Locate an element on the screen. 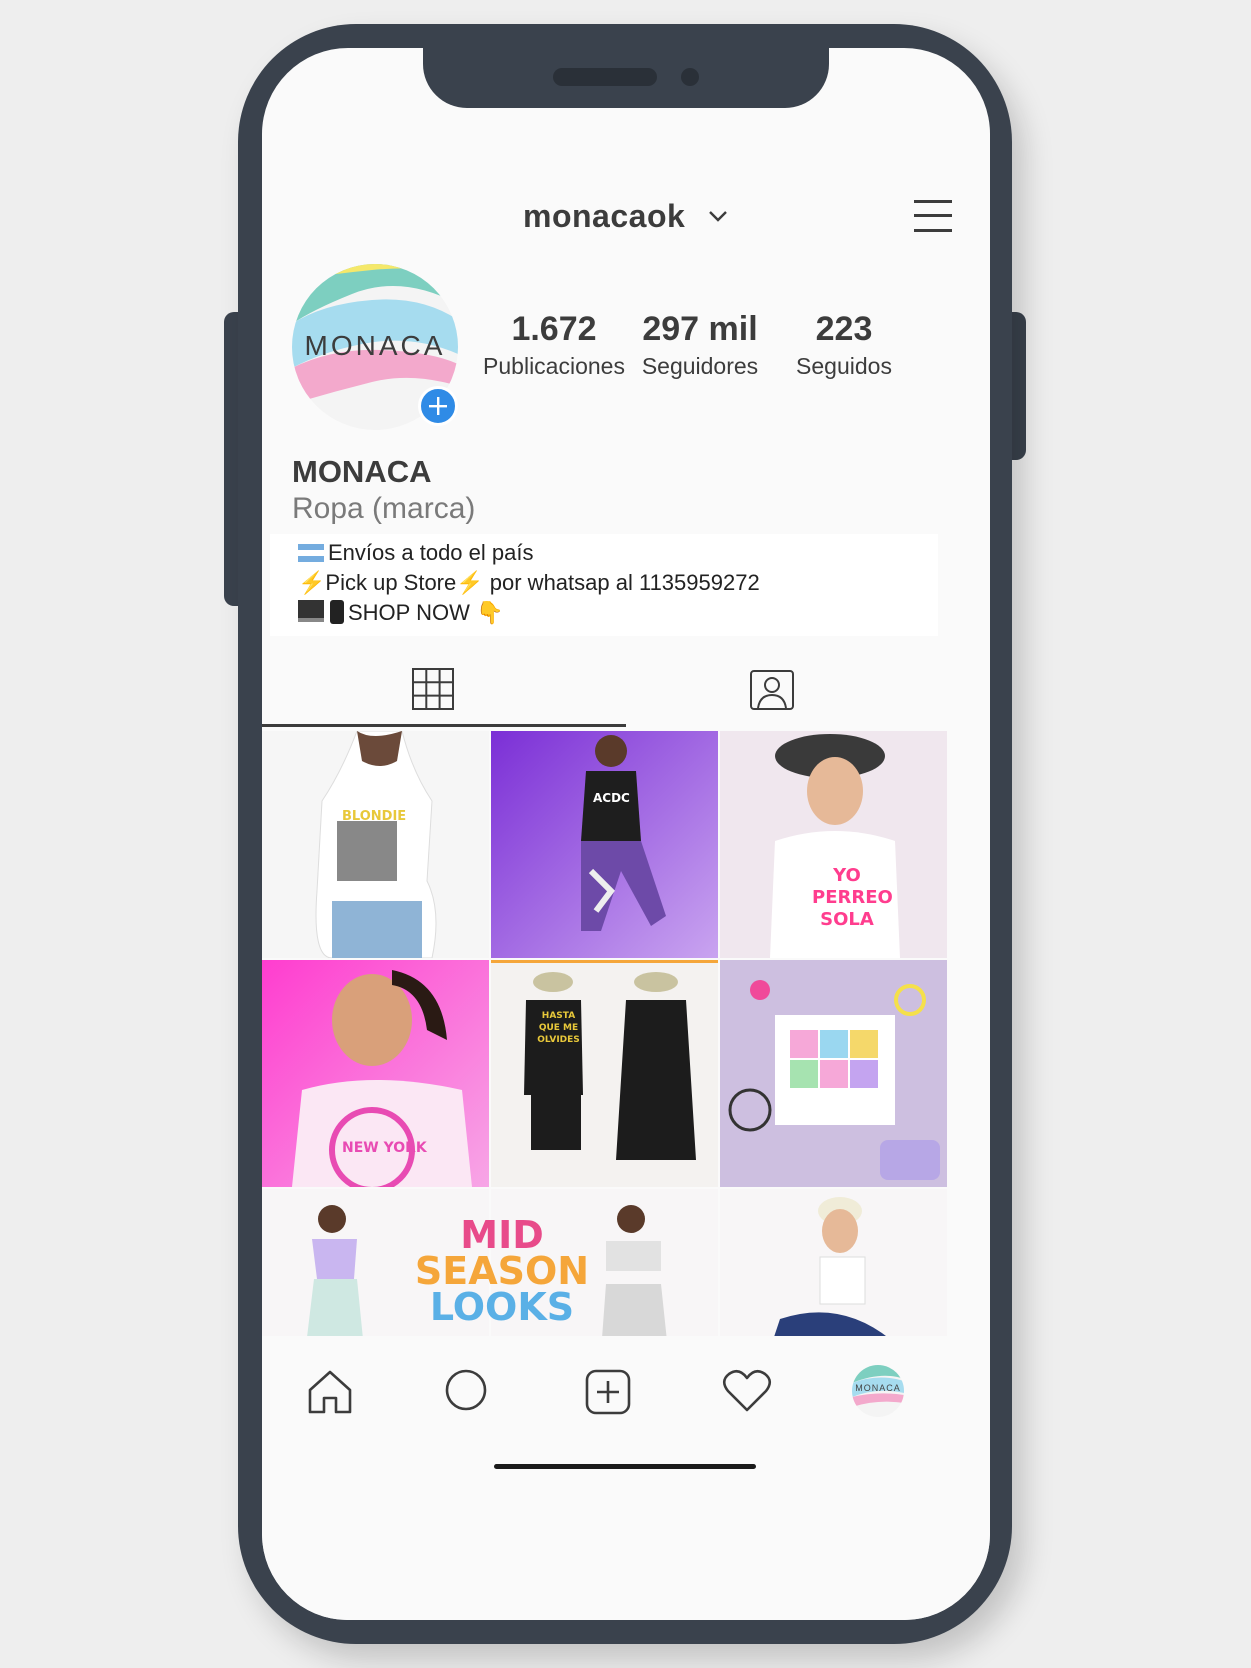 The image size is (1251, 1668). stat-publicaciones: 1.672 Publicaciones is located at coordinates (554, 345).